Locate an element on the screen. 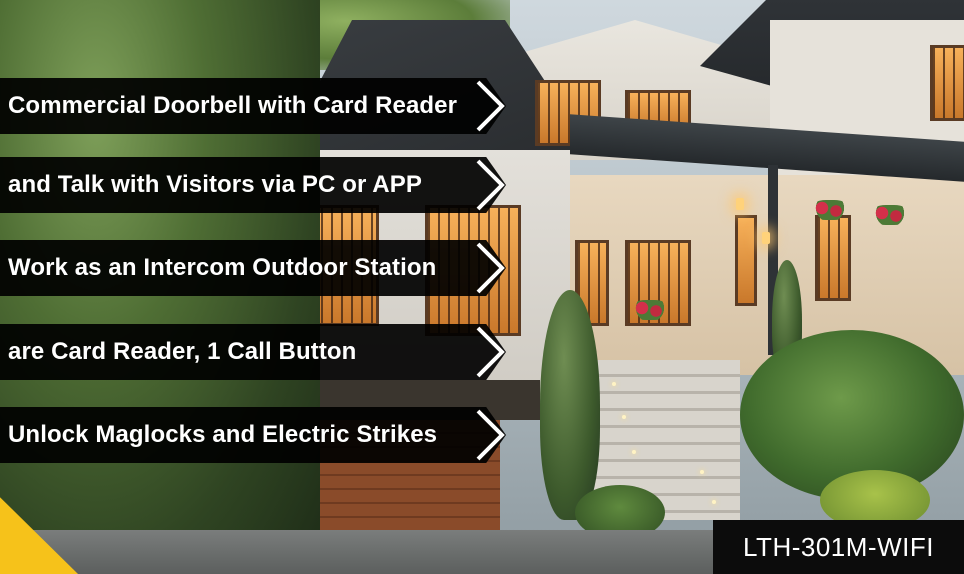  feature-banner: Work as an Intercom Outdoor Station is located at coordinates (253, 268).